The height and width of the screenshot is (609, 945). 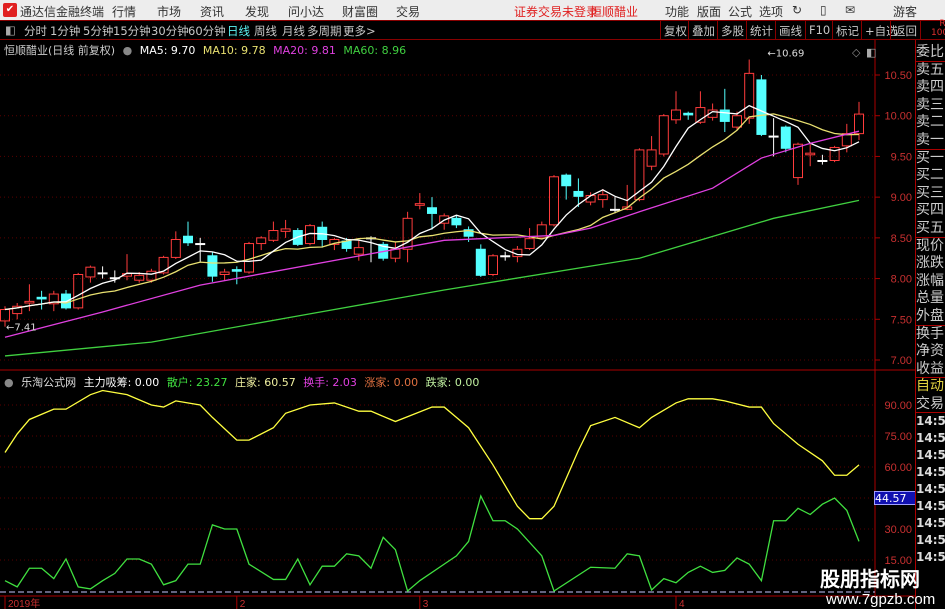 I want to click on quote-row-label: 卖一, so click(x=930, y=140).